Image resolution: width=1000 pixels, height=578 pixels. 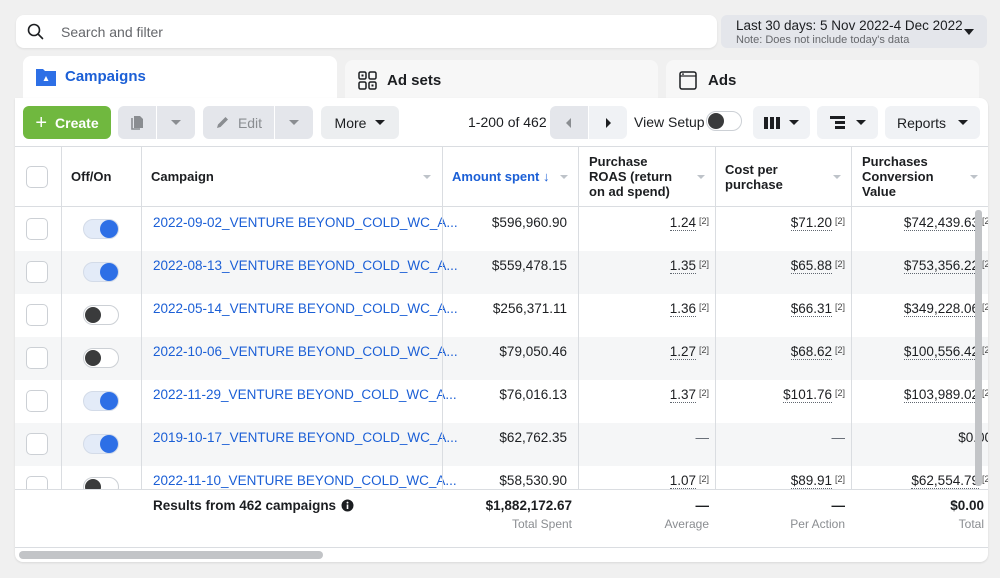 What do you see at coordinates (137, 122) in the screenshot?
I see `duplicate-button` at bounding box center [137, 122].